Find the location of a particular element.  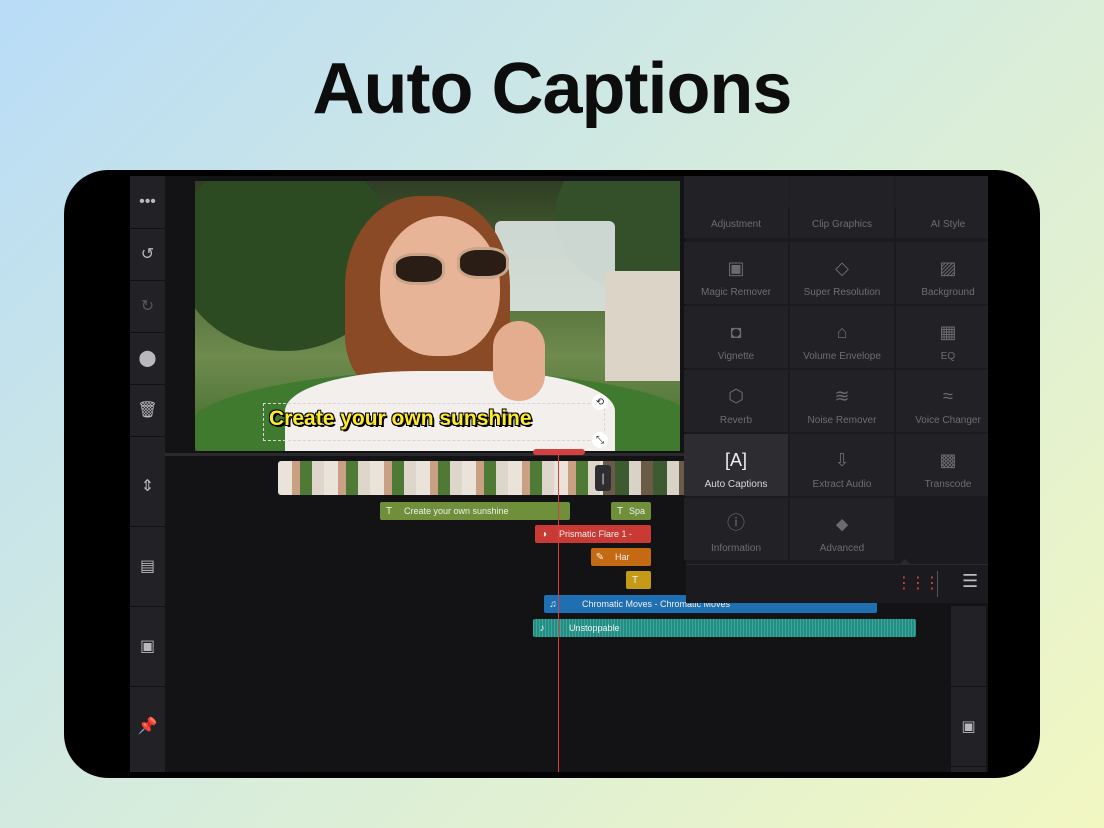

clip-label: Unstoppable is located at coordinates (594, 628).